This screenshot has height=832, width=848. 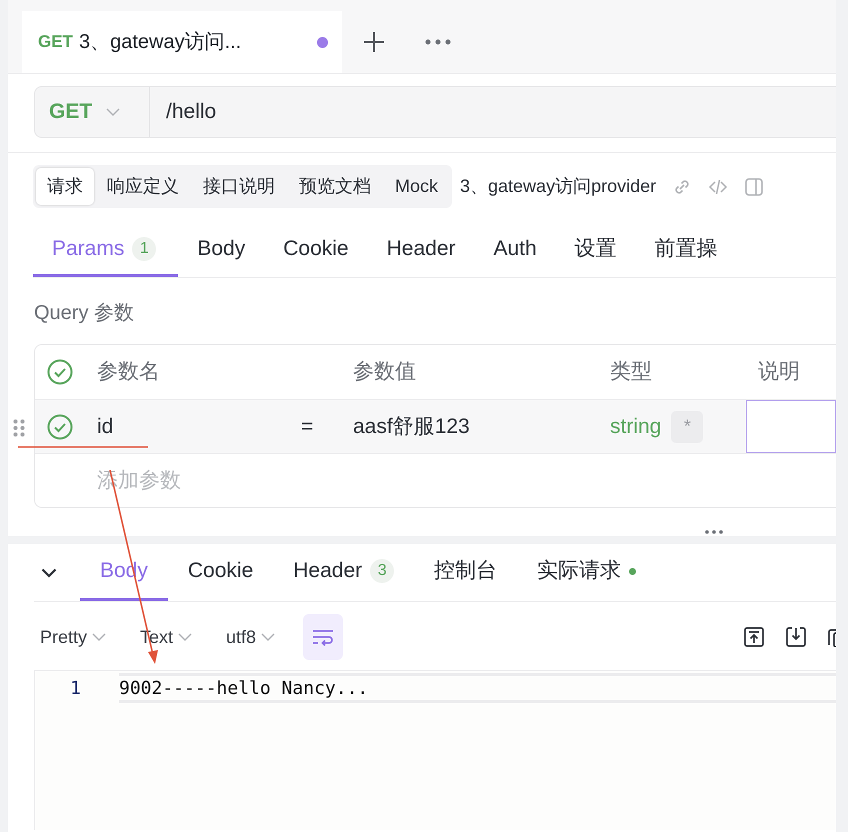 What do you see at coordinates (343, 572) in the screenshot?
I see `response-tab: Header 3` at bounding box center [343, 572].